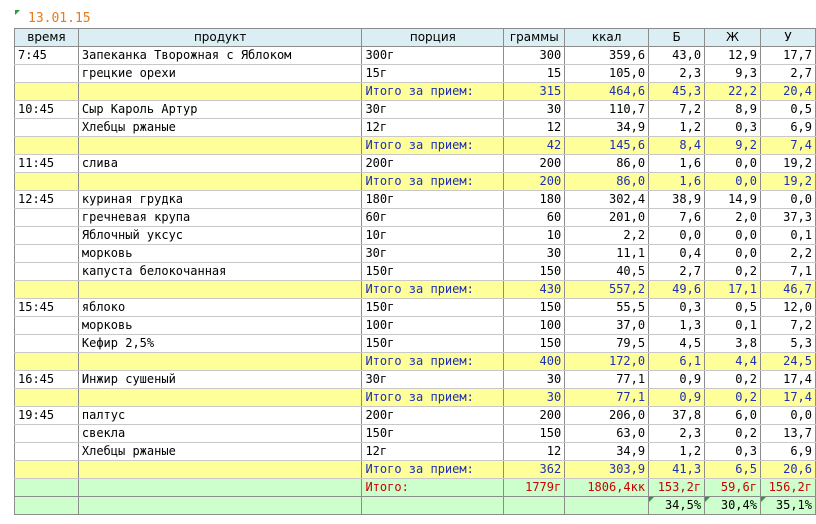 The image size is (816, 524). I want to click on protein-cell: 6,1, so click(677, 361).